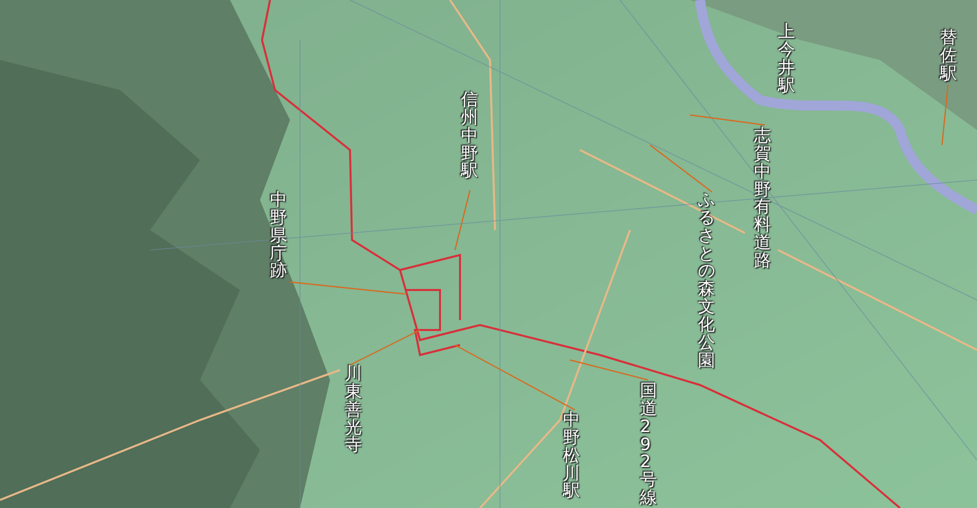  I want to click on map-label: 替佐駅, so click(948, 57).